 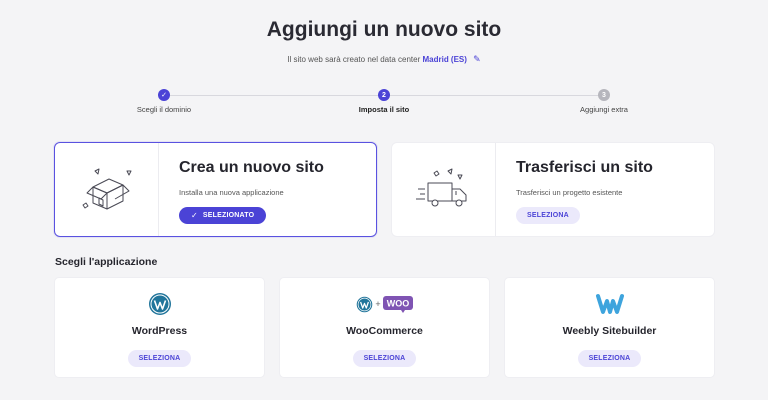 I want to click on step-2: 2 Imposta il sito, so click(x=384, y=101).